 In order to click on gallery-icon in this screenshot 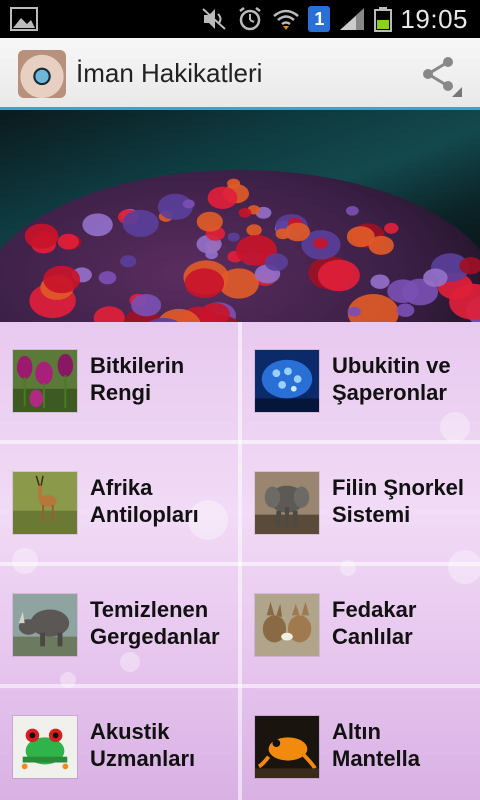, I will do `click(24, 19)`.